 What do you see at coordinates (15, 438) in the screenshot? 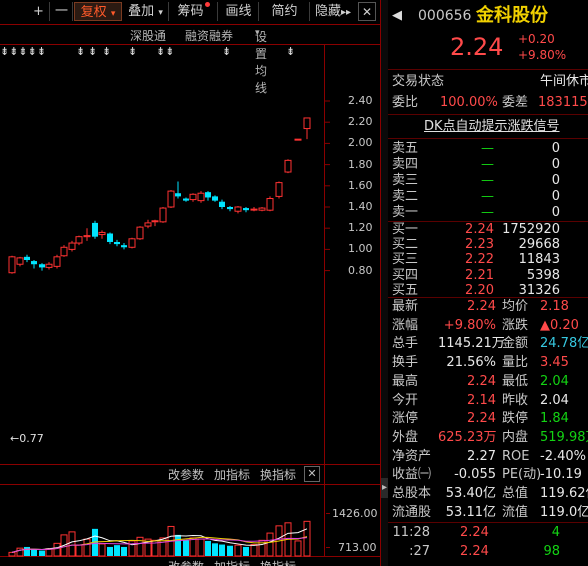
I see `arrow-icon: ←` at bounding box center [15, 438].